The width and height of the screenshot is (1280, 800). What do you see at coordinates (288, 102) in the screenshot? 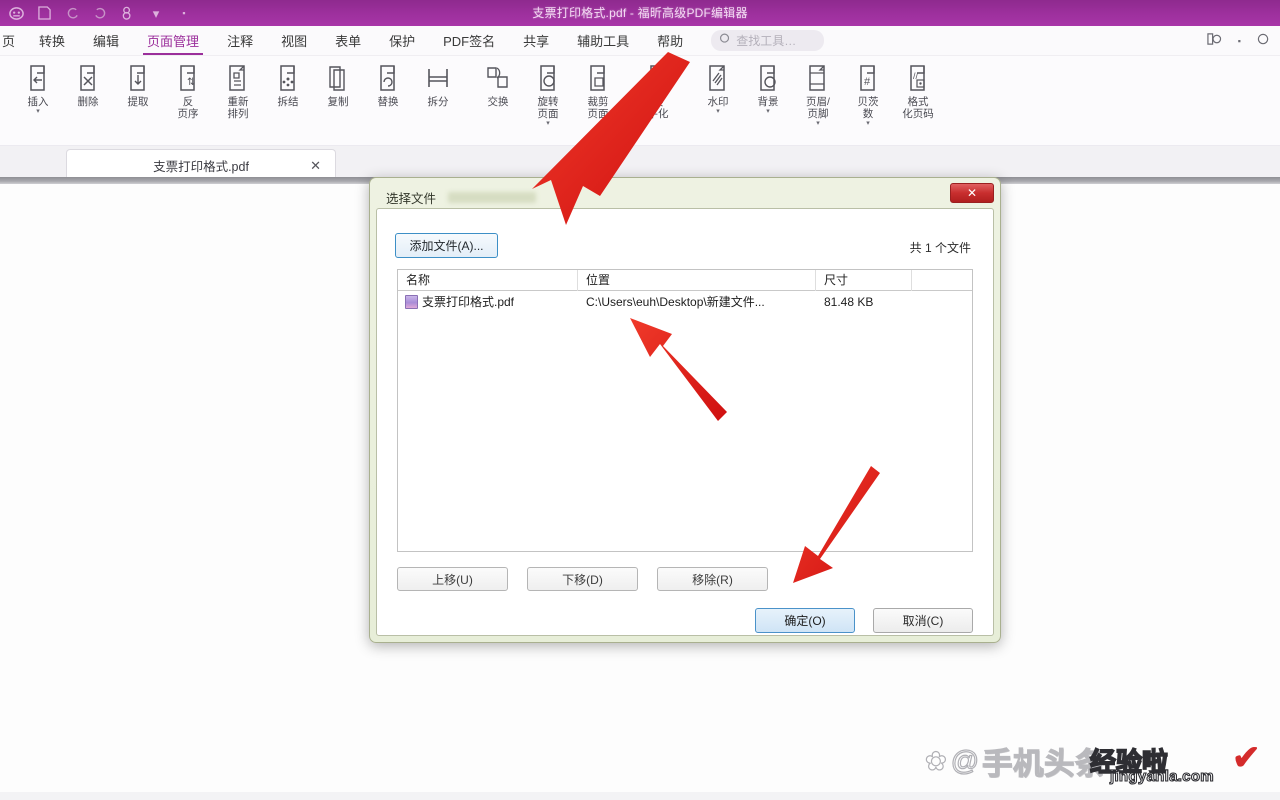
I see `ribbon-label: 拆结` at bounding box center [288, 102].